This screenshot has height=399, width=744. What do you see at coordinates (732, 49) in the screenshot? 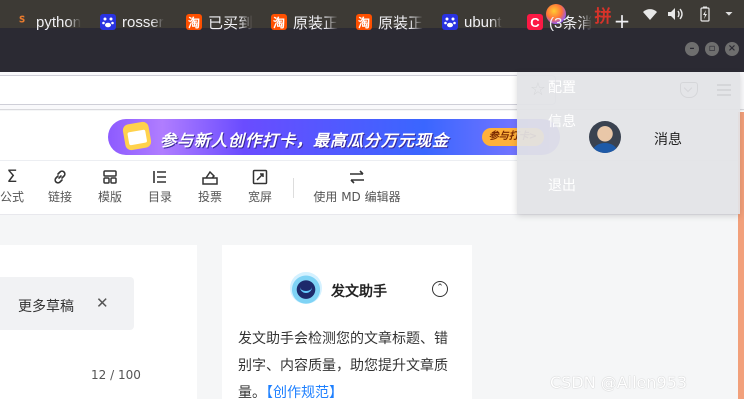
I see `close-window-button: ×` at bounding box center [732, 49].